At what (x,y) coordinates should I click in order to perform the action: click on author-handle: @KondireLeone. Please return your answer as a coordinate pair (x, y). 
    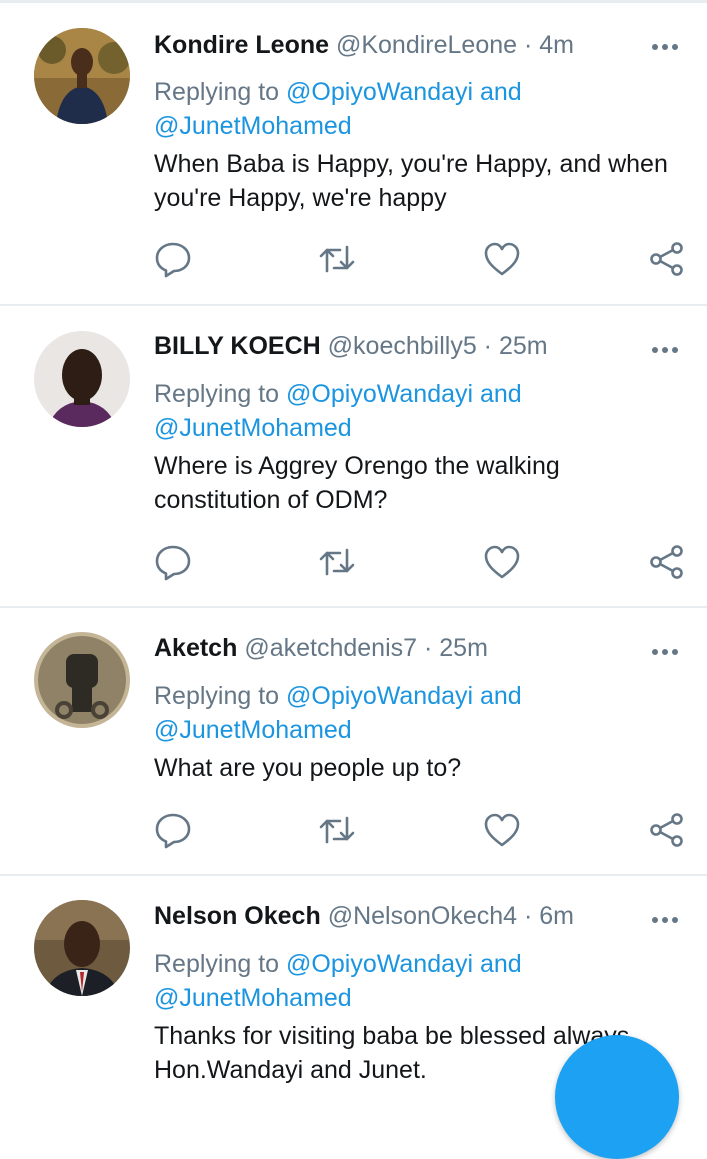
    Looking at the image, I should click on (426, 45).